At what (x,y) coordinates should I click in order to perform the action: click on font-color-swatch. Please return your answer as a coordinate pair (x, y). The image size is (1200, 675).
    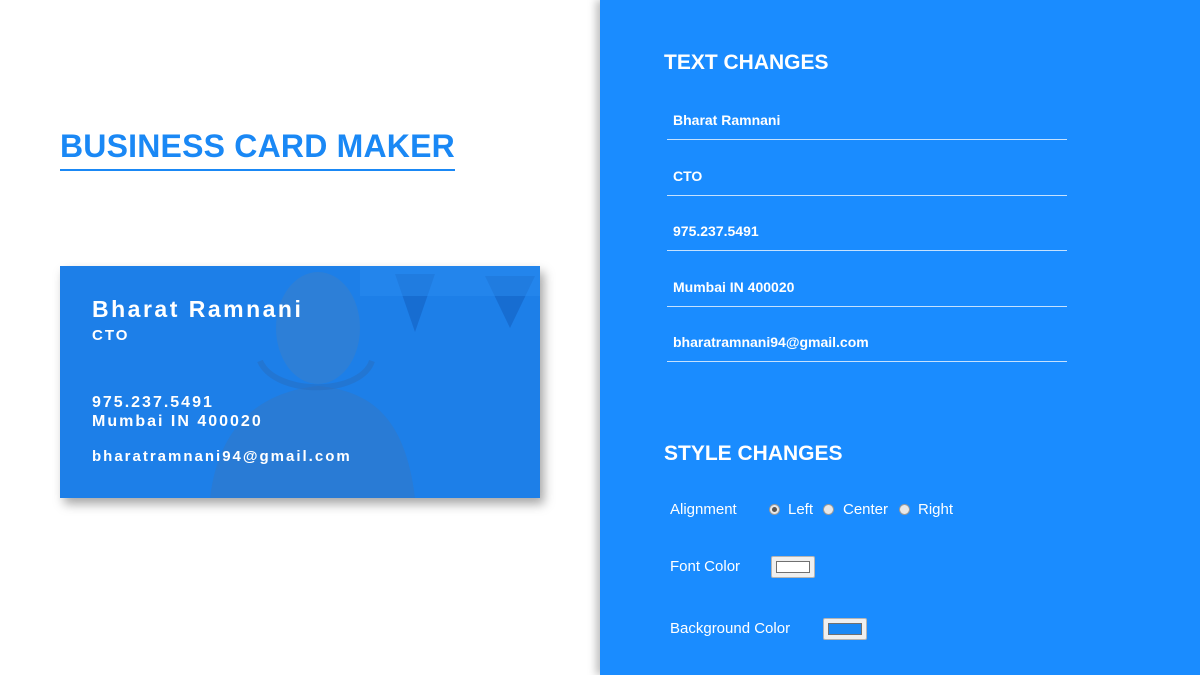
    Looking at the image, I should click on (793, 567).